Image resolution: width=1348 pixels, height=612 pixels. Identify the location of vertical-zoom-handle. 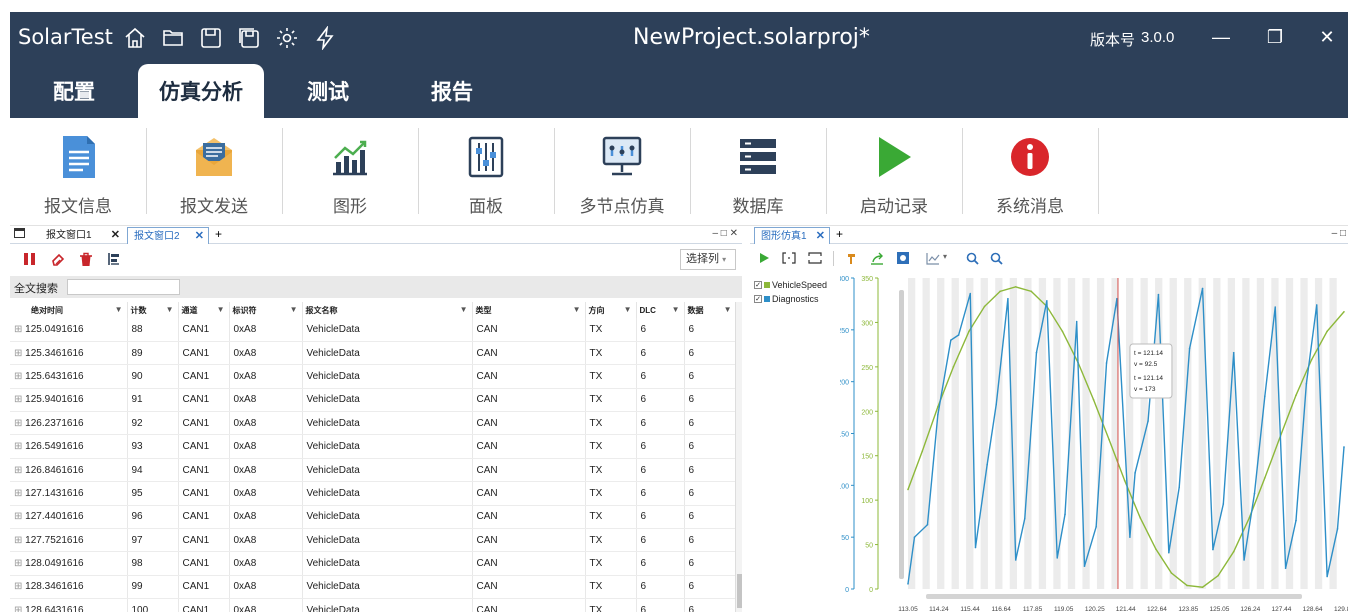
(901, 434).